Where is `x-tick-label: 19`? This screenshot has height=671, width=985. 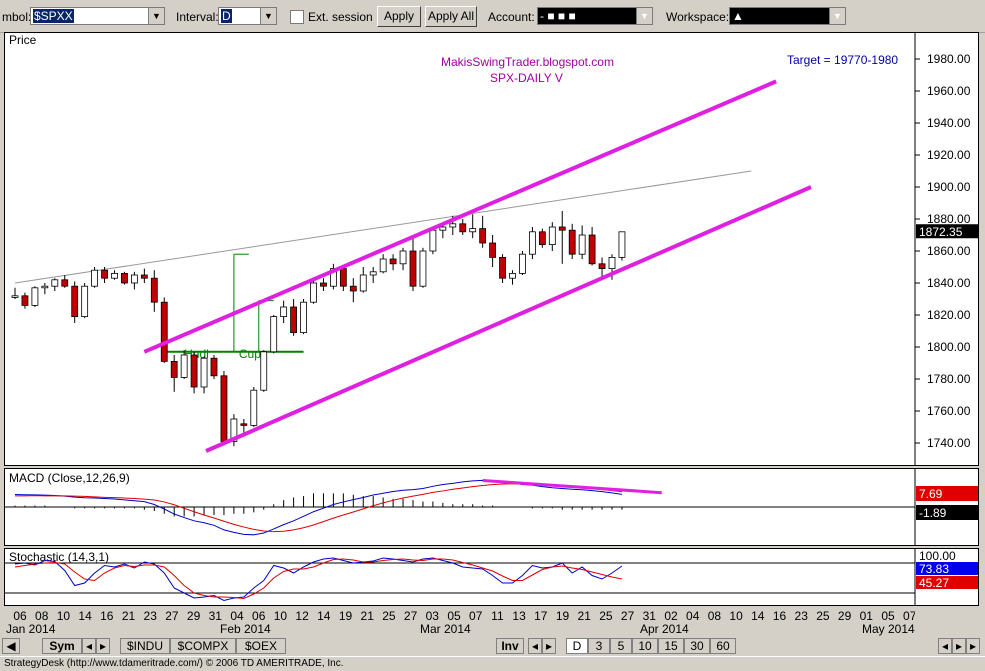
x-tick-label: 19 is located at coordinates (346, 616).